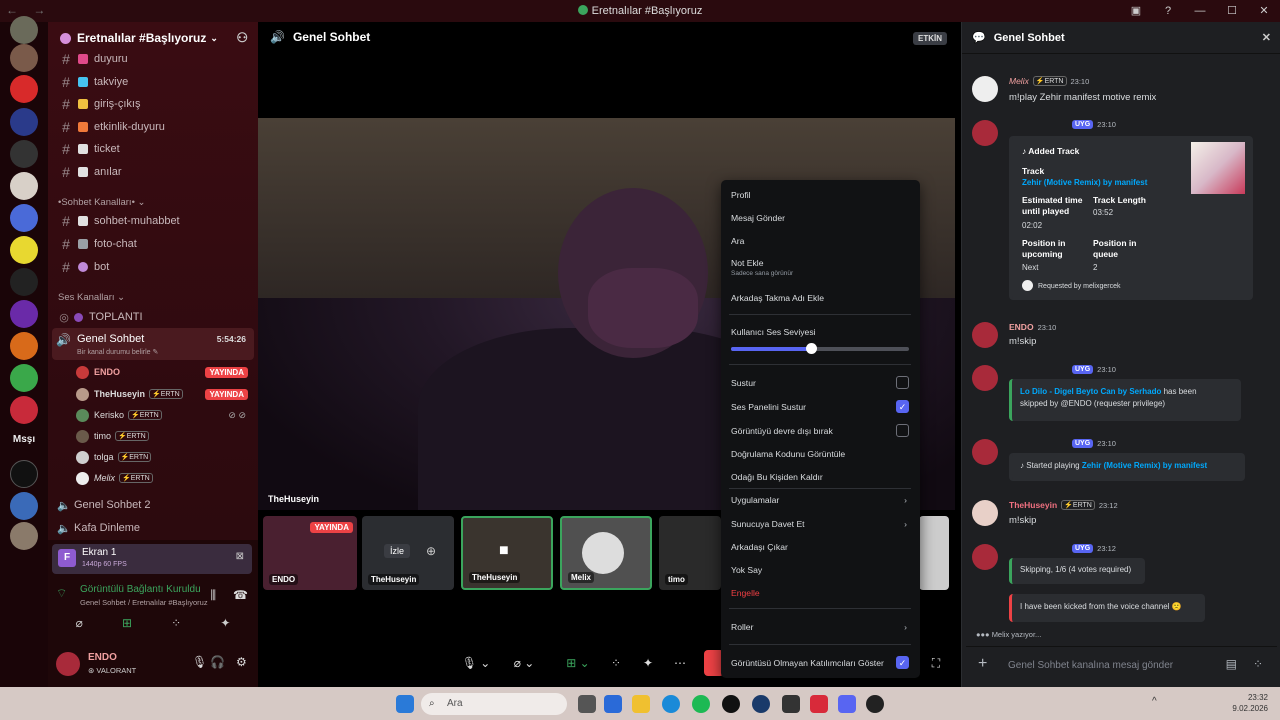 The image size is (1280, 720). What do you see at coordinates (117, 352) in the screenshot?
I see `channel-status: Bir kanal durumu belirle ✎` at bounding box center [117, 352].